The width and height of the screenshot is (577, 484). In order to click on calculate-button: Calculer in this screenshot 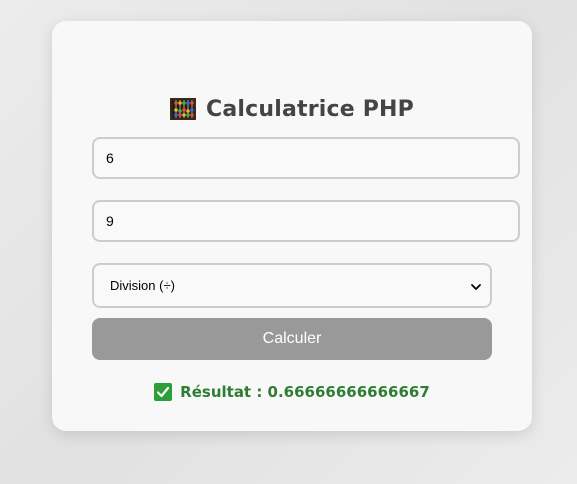, I will do `click(292, 339)`.